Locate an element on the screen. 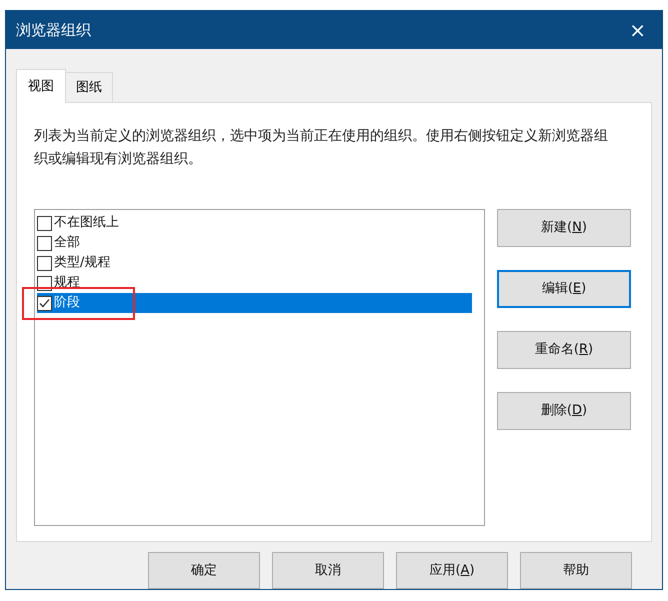  list-item: 类型/规程 is located at coordinates (254, 263).